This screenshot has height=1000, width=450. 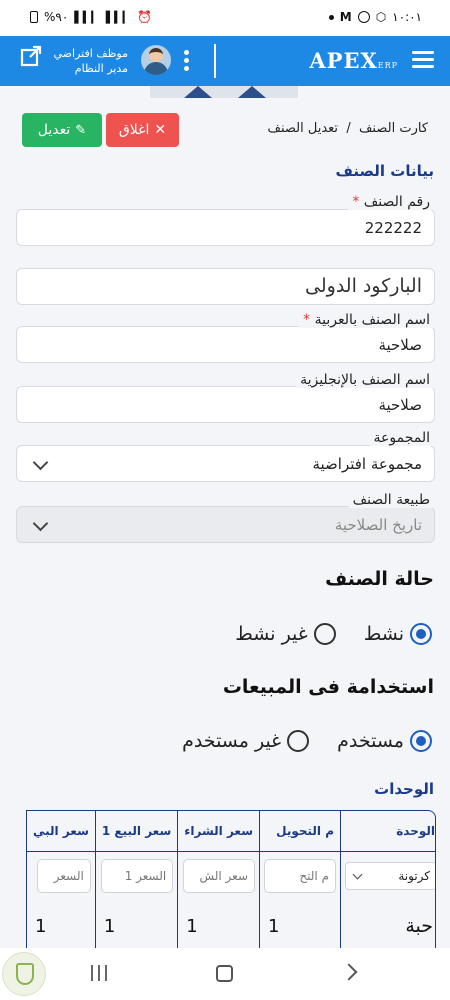 What do you see at coordinates (61, 831) in the screenshot?
I see `col-sale-price-2: سعر البي` at bounding box center [61, 831].